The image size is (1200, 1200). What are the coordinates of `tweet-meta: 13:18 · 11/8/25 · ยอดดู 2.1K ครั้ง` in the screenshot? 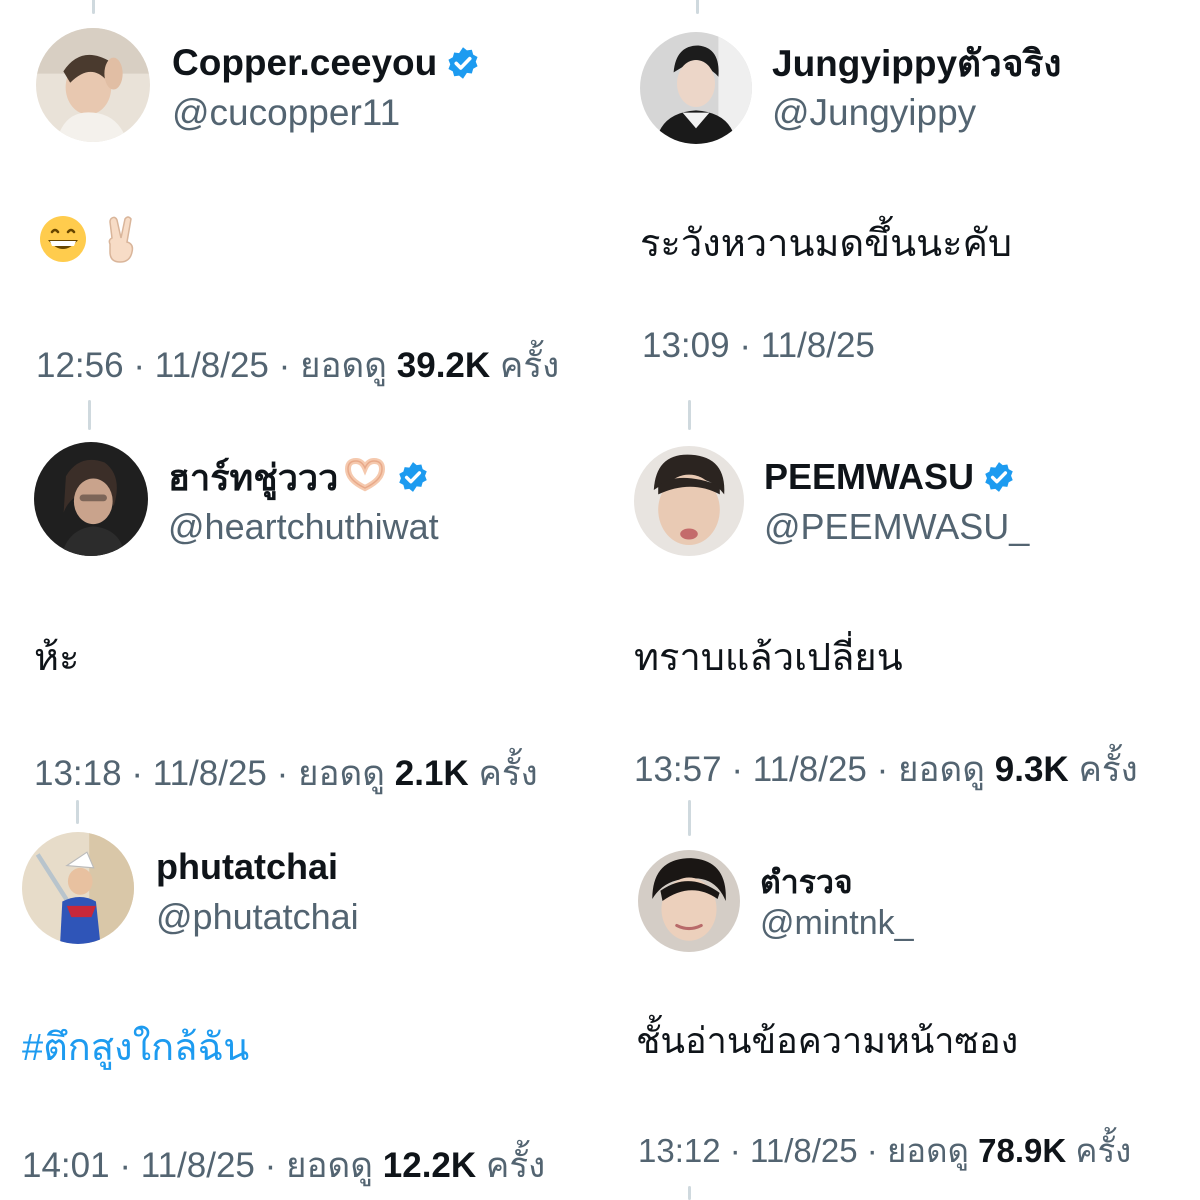 It's located at (286, 773).